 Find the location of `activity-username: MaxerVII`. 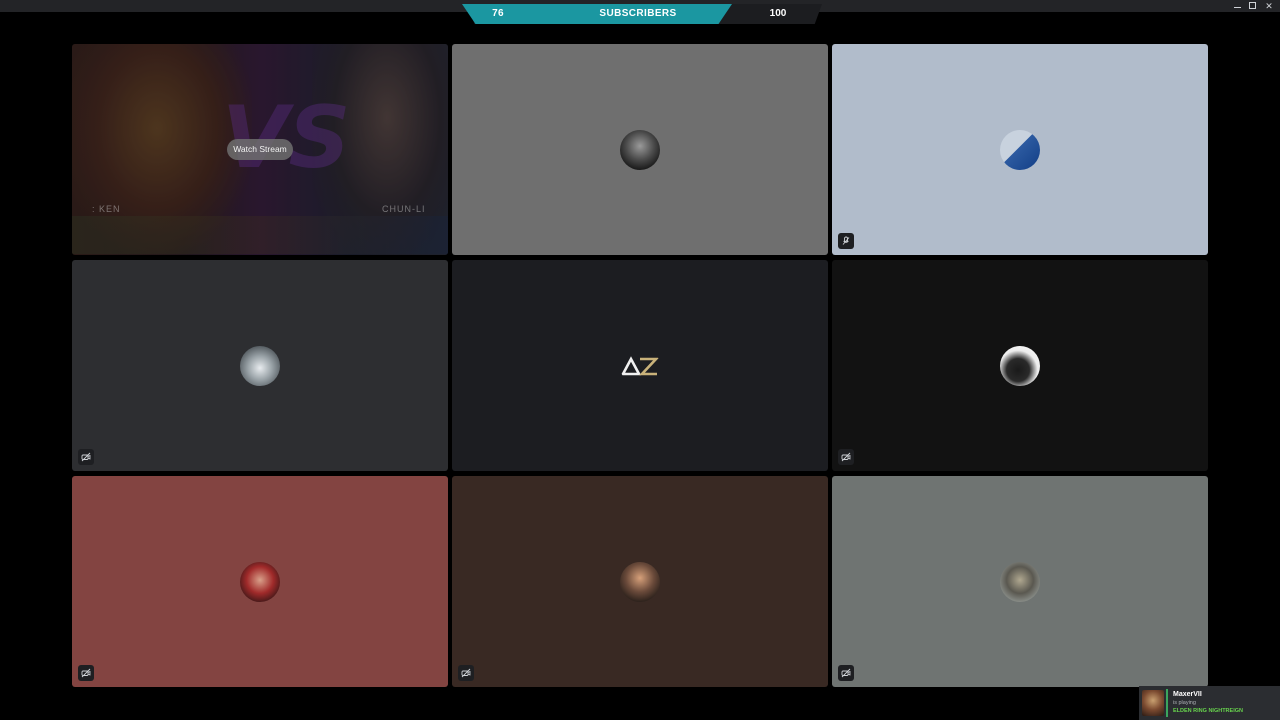

activity-username: MaxerVII is located at coordinates (1187, 694).